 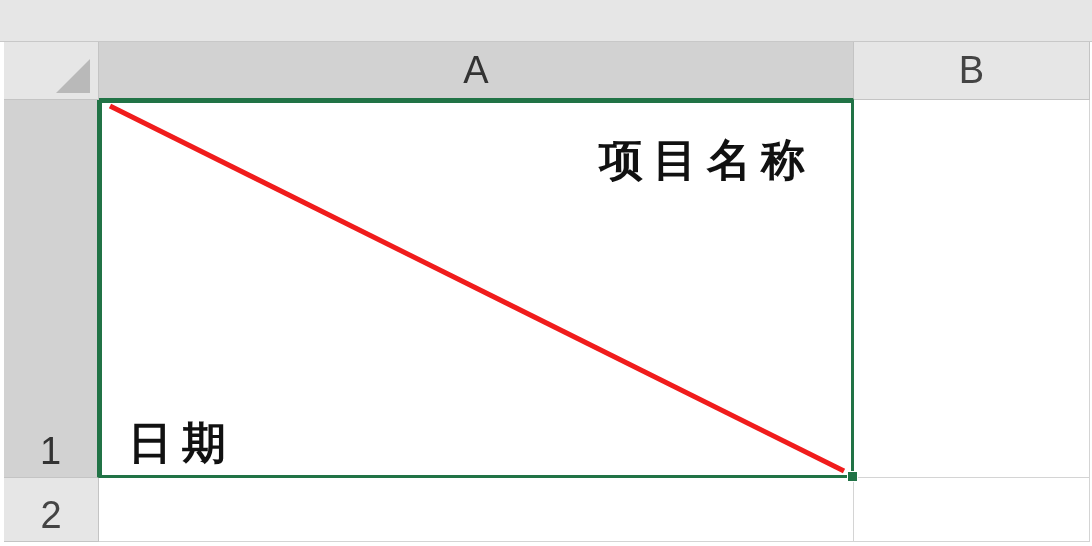 I want to click on row-header: 1, so click(x=51, y=289).